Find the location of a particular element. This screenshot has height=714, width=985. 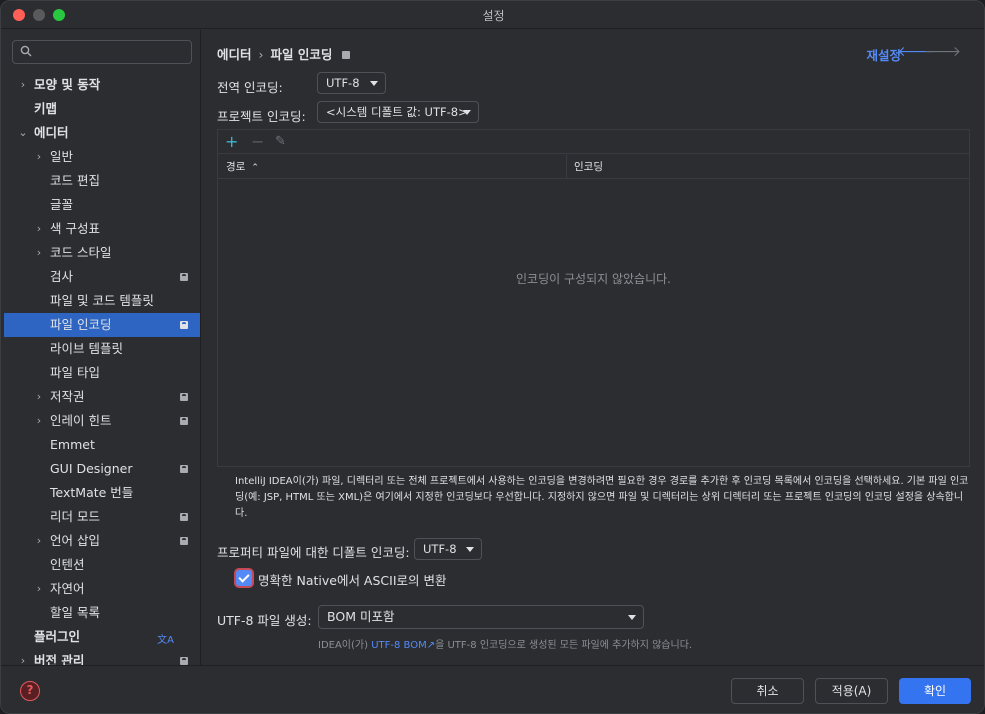

project-encoding-value: <시스템 디폴트 값: UTF-8> is located at coordinates (397, 112).